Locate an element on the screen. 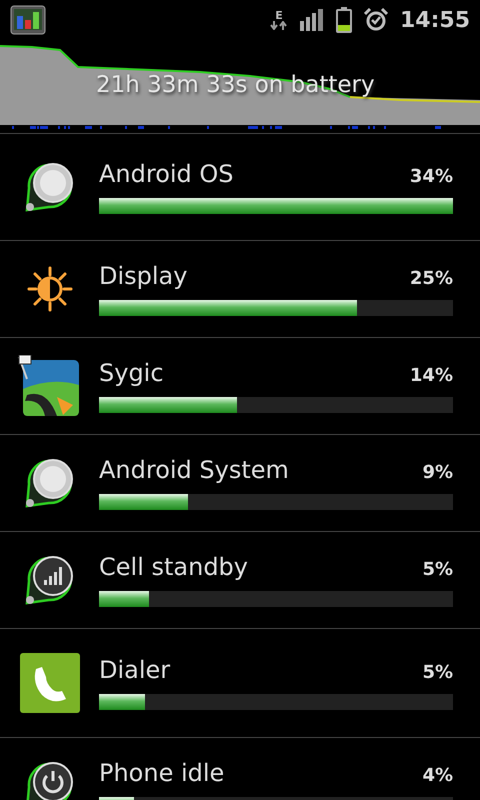 This screenshot has height=800, width=480. brightness-icon is located at coordinates (49, 289).